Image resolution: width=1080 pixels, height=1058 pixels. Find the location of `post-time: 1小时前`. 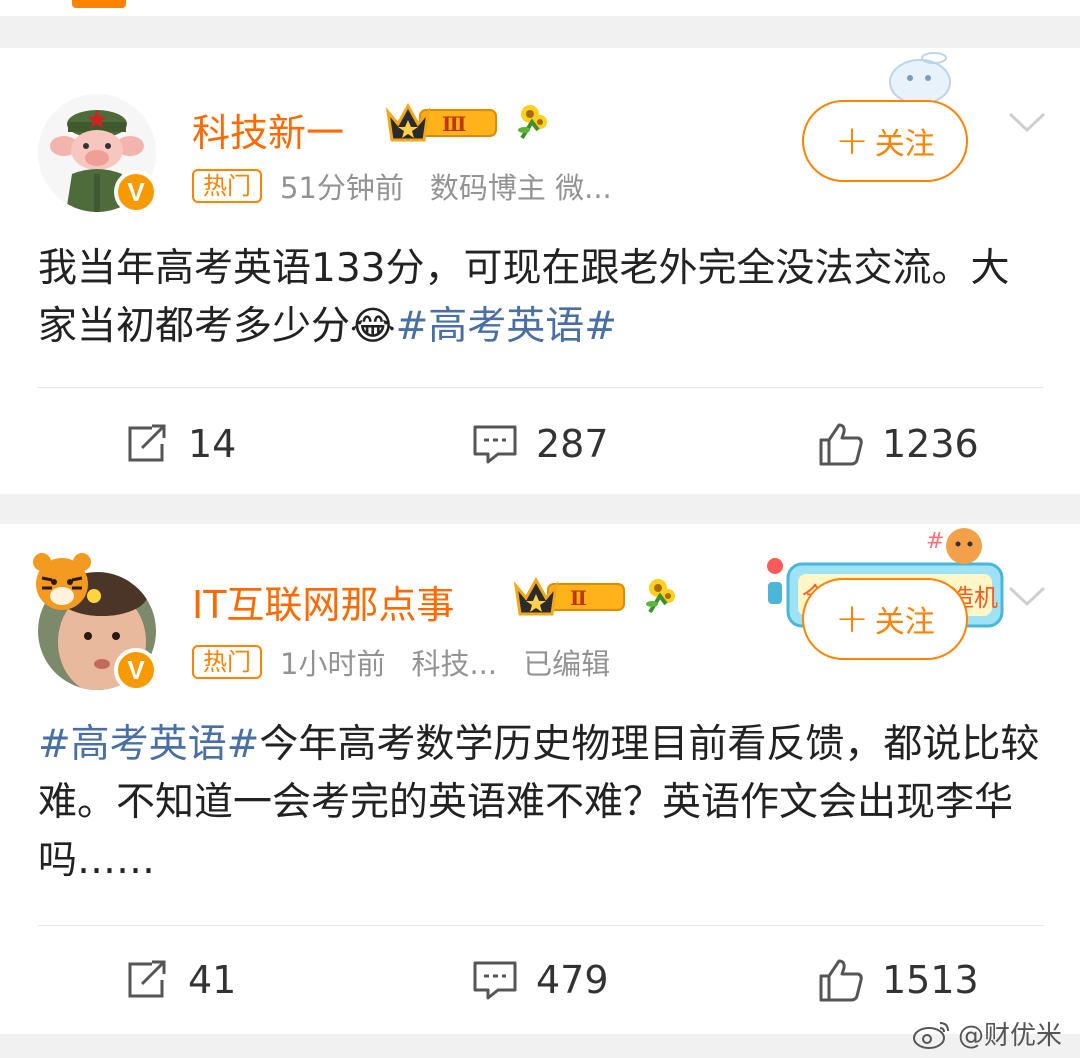

post-time: 1小时前 is located at coordinates (333, 664).